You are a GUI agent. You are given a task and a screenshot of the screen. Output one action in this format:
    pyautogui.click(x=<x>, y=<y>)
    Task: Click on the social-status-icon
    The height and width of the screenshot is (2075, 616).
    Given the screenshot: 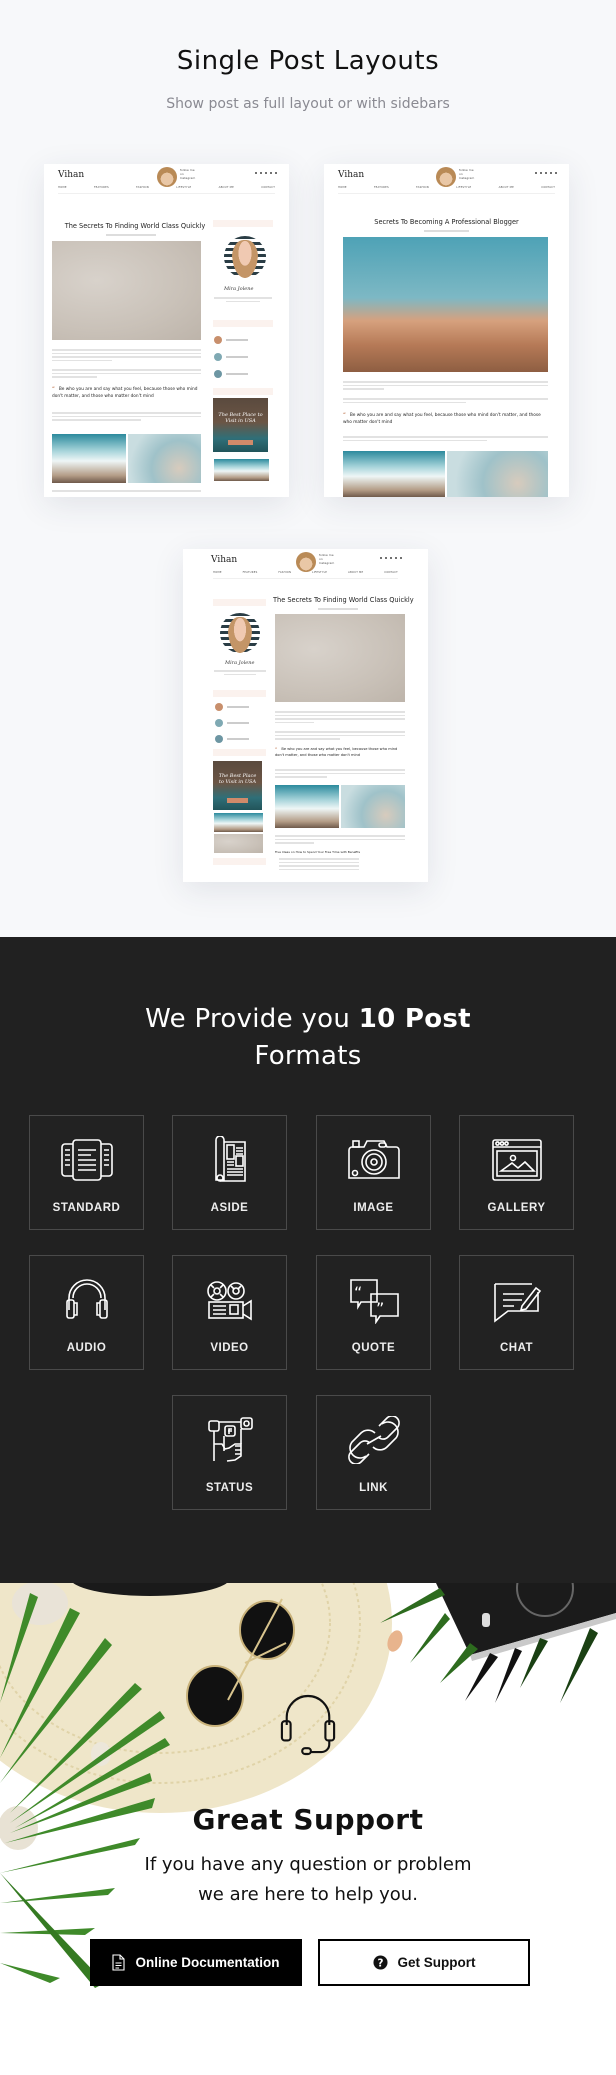 What is the action you would take?
    pyautogui.click(x=230, y=1439)
    